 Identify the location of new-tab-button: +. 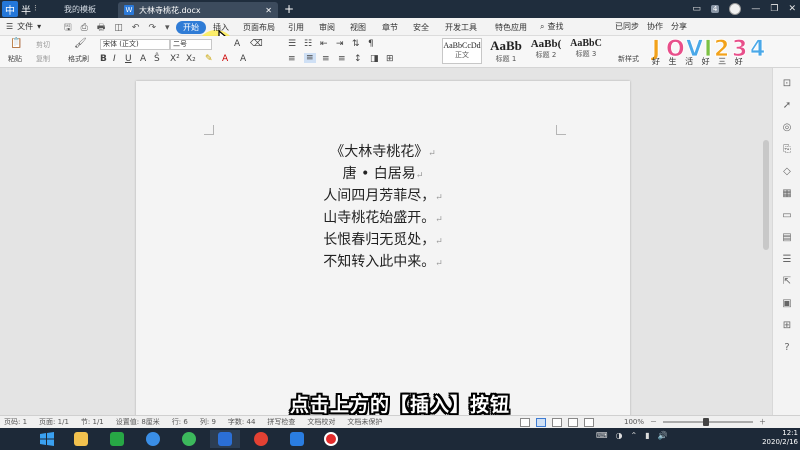
(289, 9).